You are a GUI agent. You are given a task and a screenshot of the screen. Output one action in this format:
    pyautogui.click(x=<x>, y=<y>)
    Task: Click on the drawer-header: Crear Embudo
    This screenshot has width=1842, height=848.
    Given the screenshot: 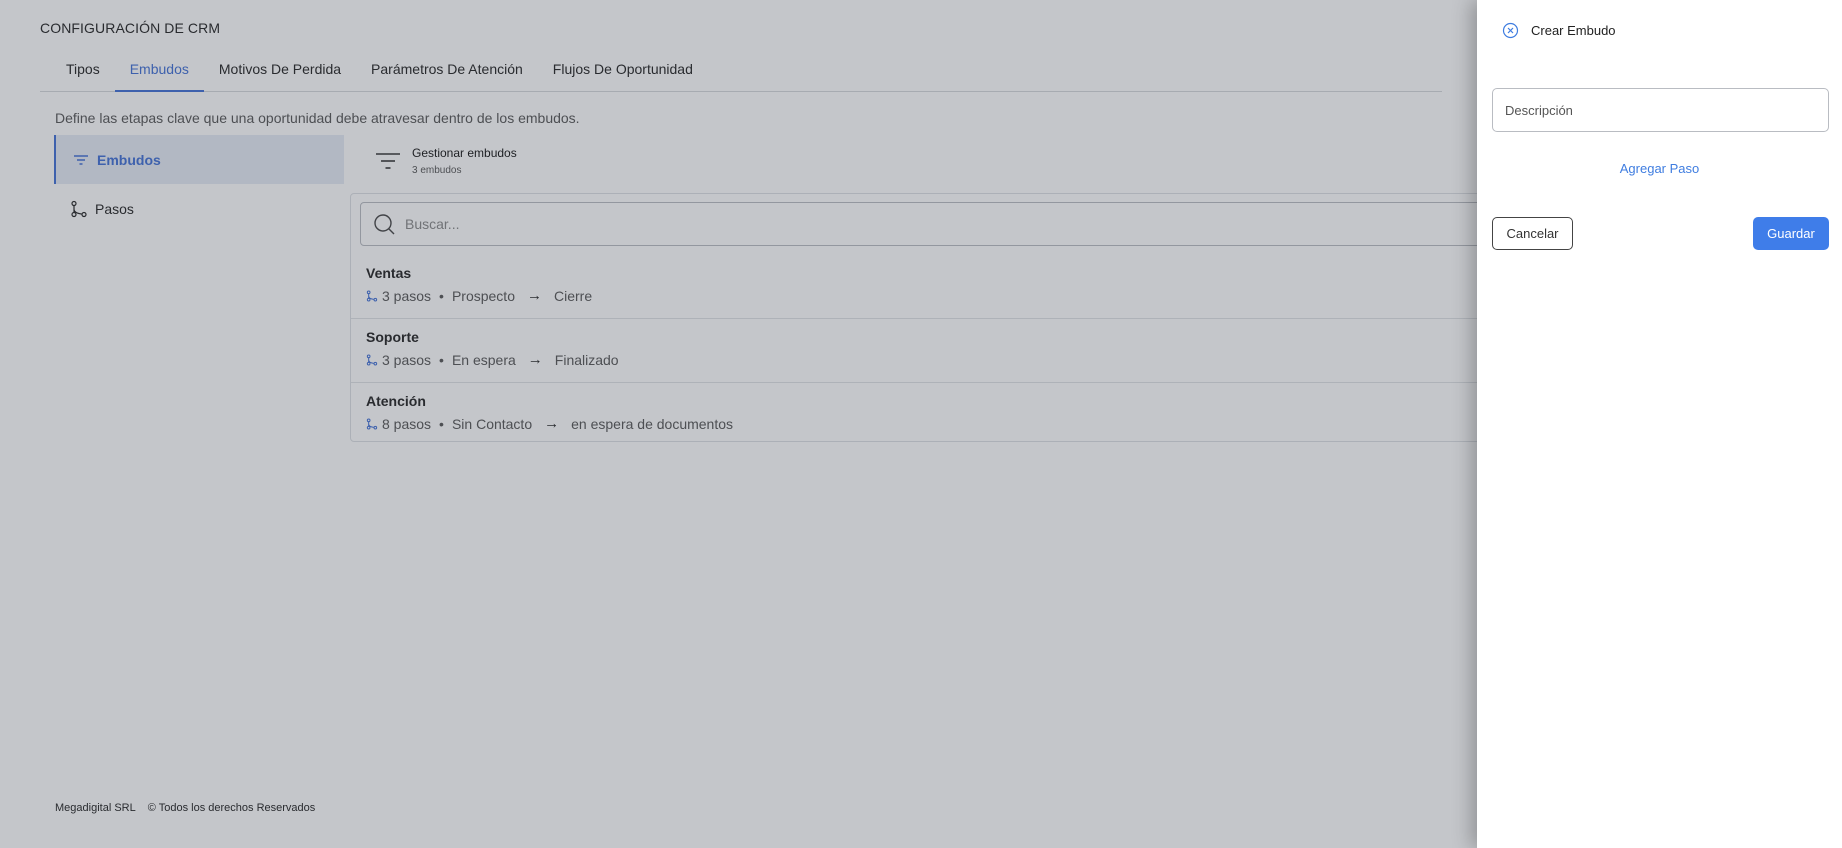 What is the action you would take?
    pyautogui.click(x=1559, y=30)
    